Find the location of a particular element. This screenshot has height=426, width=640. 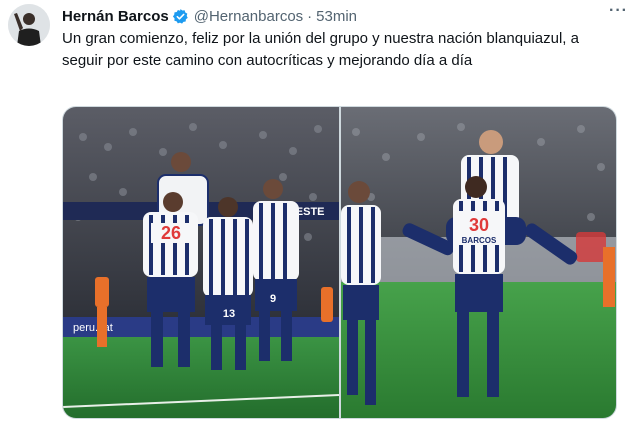

jersey-number-13: 13 is located at coordinates (229, 314).